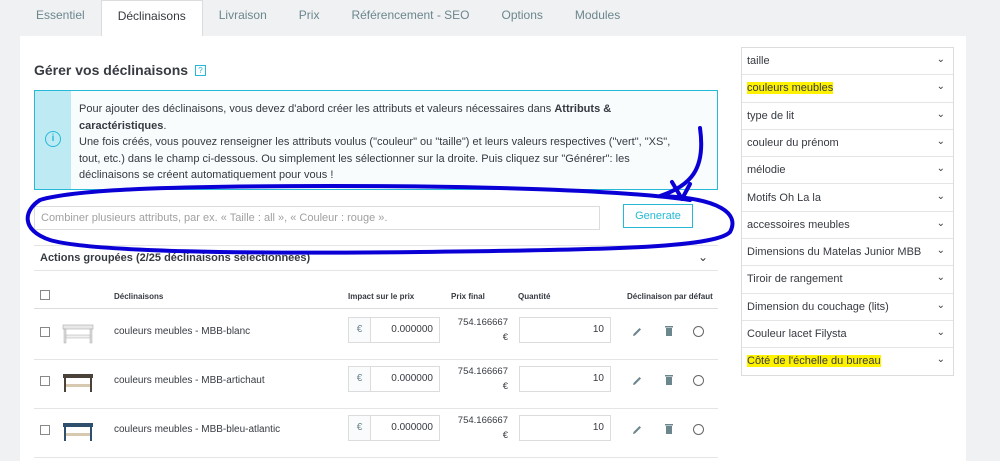  Describe the element at coordinates (847, 198) in the screenshot. I see `attribute-group-motifs: Motifs Oh La la ⌄` at that location.